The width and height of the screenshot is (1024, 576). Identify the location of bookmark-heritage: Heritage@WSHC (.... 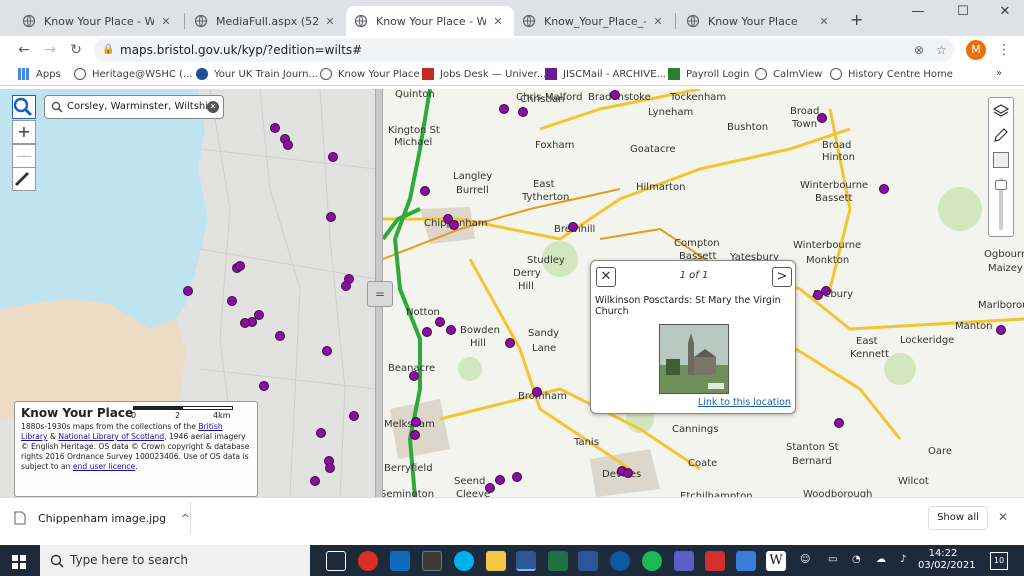
(133, 74).